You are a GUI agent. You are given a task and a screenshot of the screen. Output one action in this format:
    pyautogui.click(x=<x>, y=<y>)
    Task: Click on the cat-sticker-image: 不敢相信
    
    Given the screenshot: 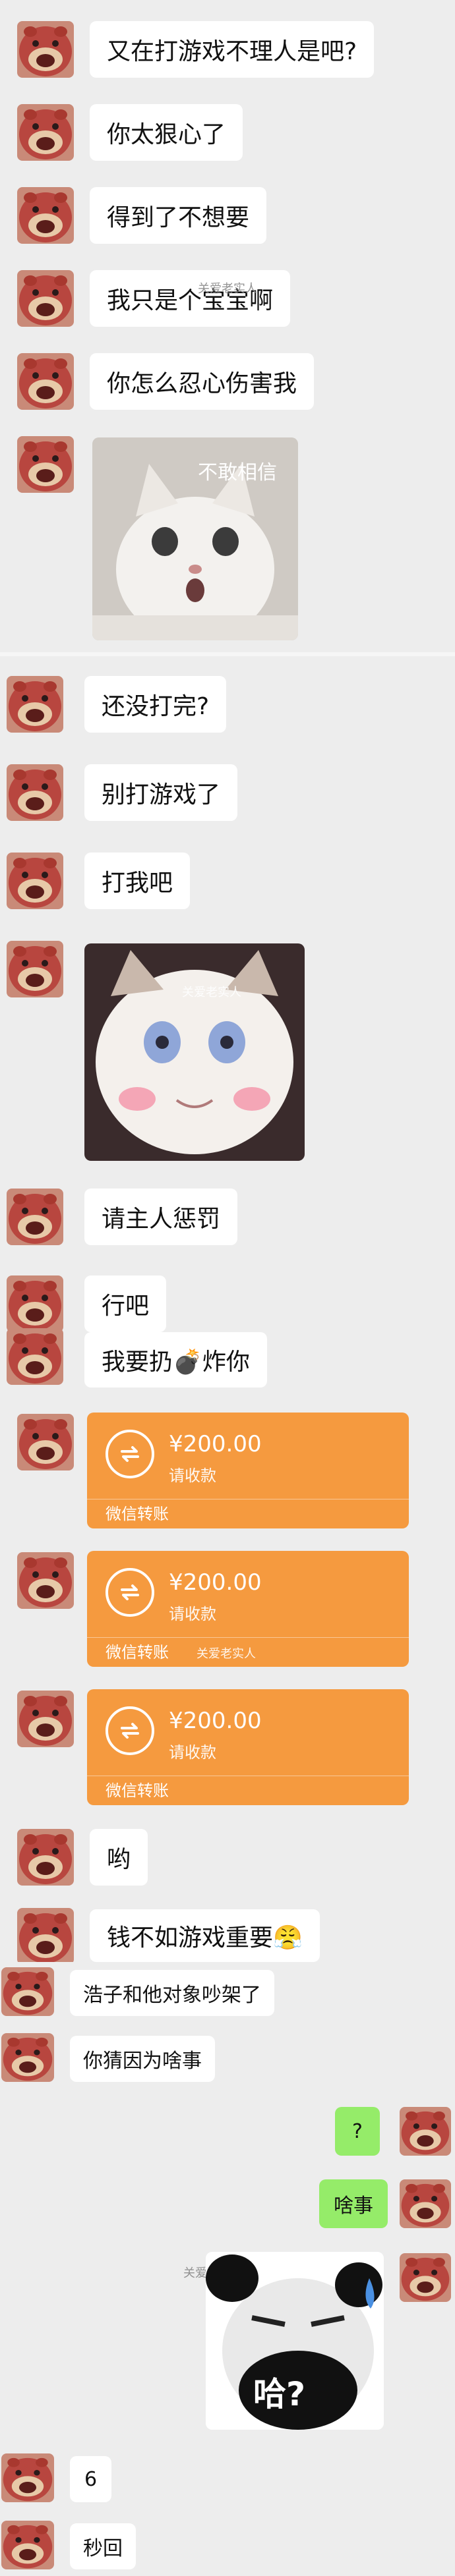 What is the action you would take?
    pyautogui.click(x=195, y=538)
    